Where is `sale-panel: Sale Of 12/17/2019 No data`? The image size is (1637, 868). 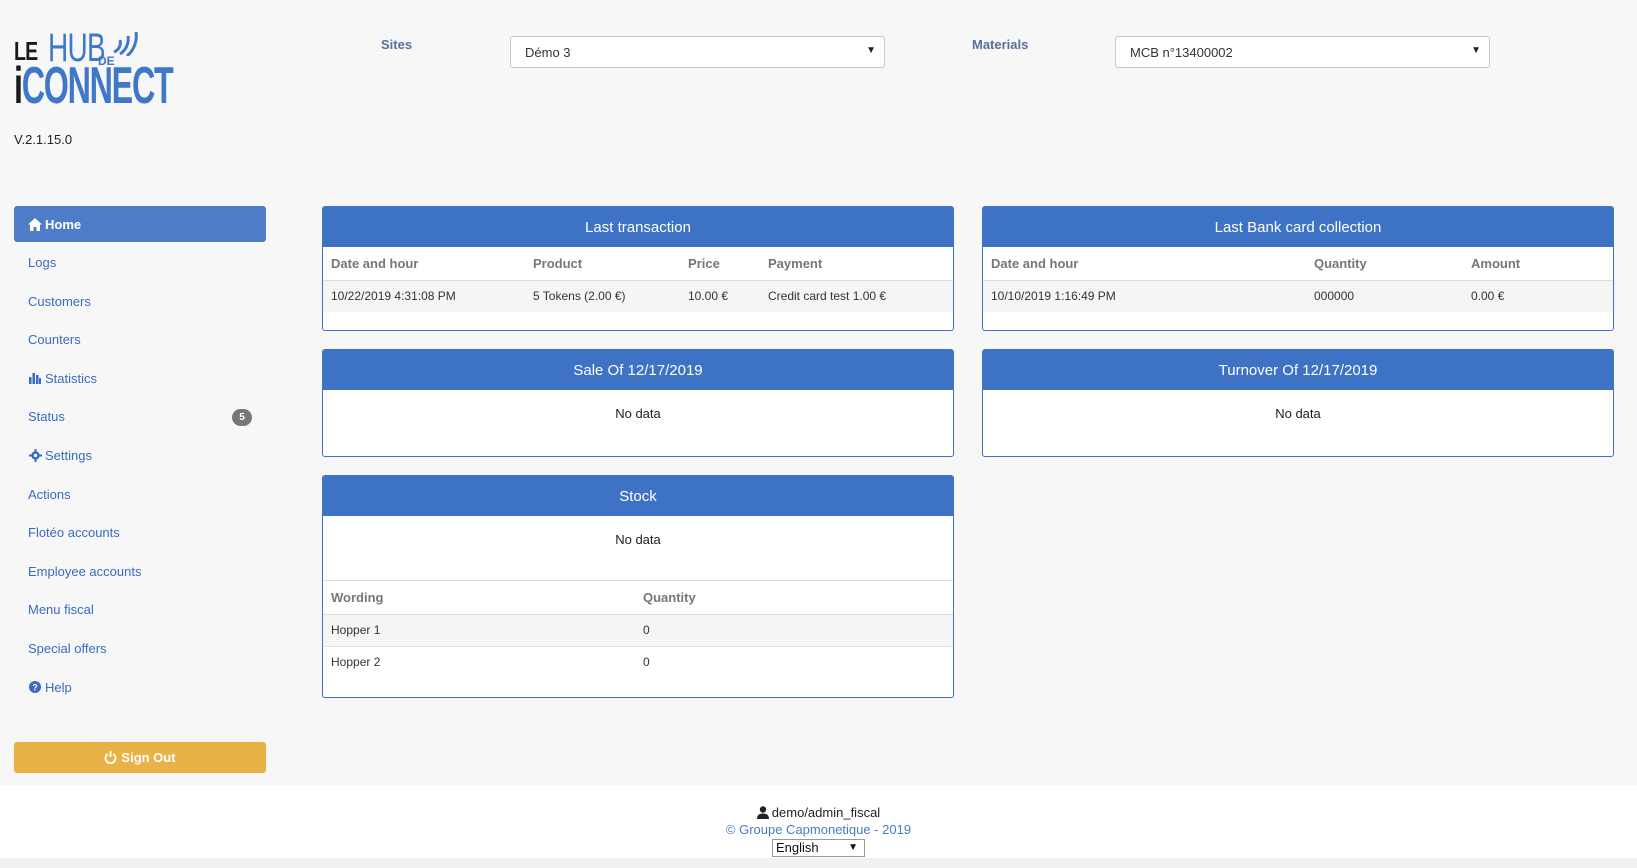
sale-panel: Sale Of 12/17/2019 No data is located at coordinates (638, 403).